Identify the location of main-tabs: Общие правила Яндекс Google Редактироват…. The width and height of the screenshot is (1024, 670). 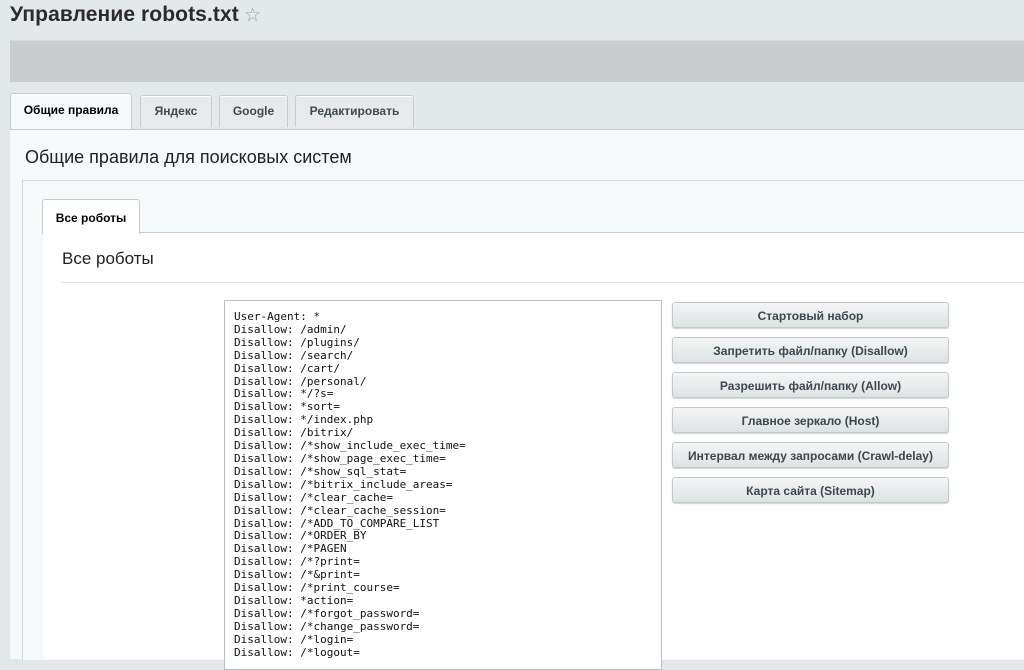
(517, 112).